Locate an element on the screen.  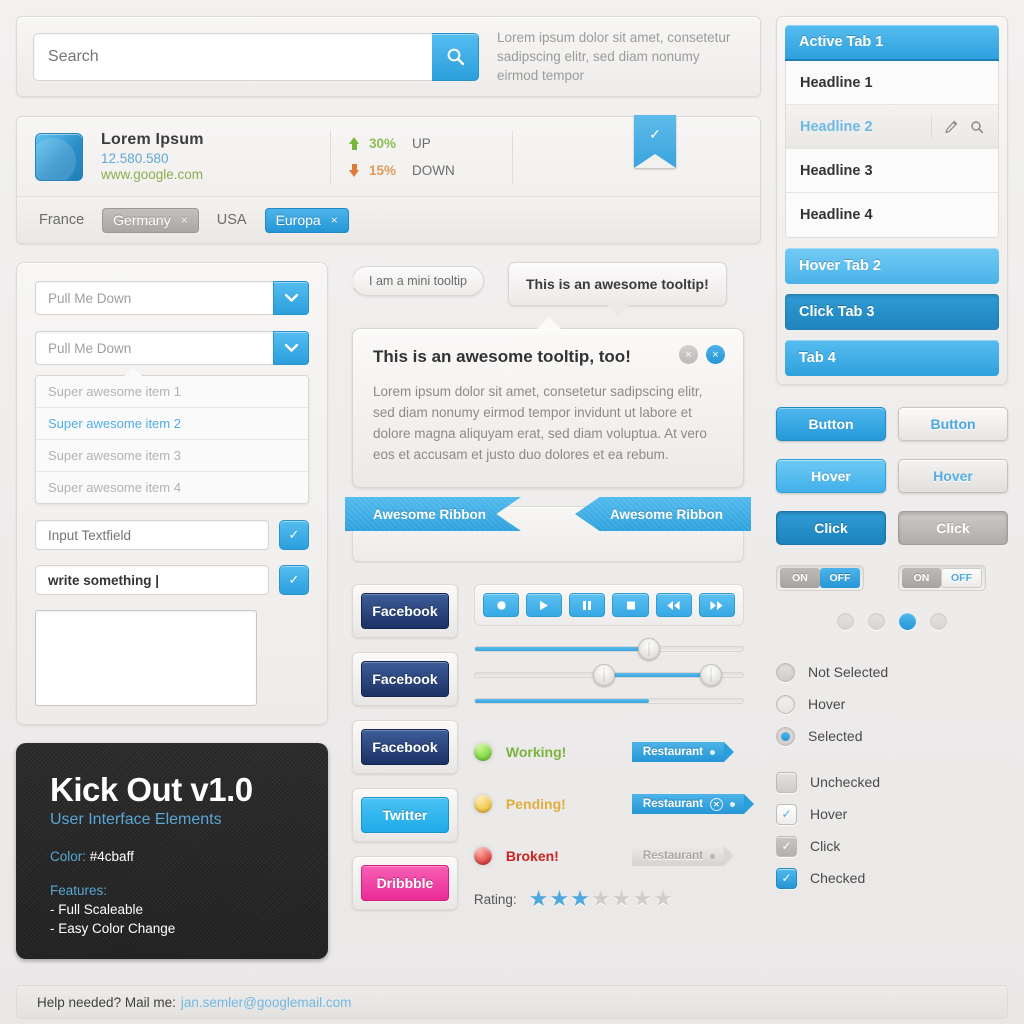
checkbox-option-hover: ✓ Hover is located at coordinates (892, 814).